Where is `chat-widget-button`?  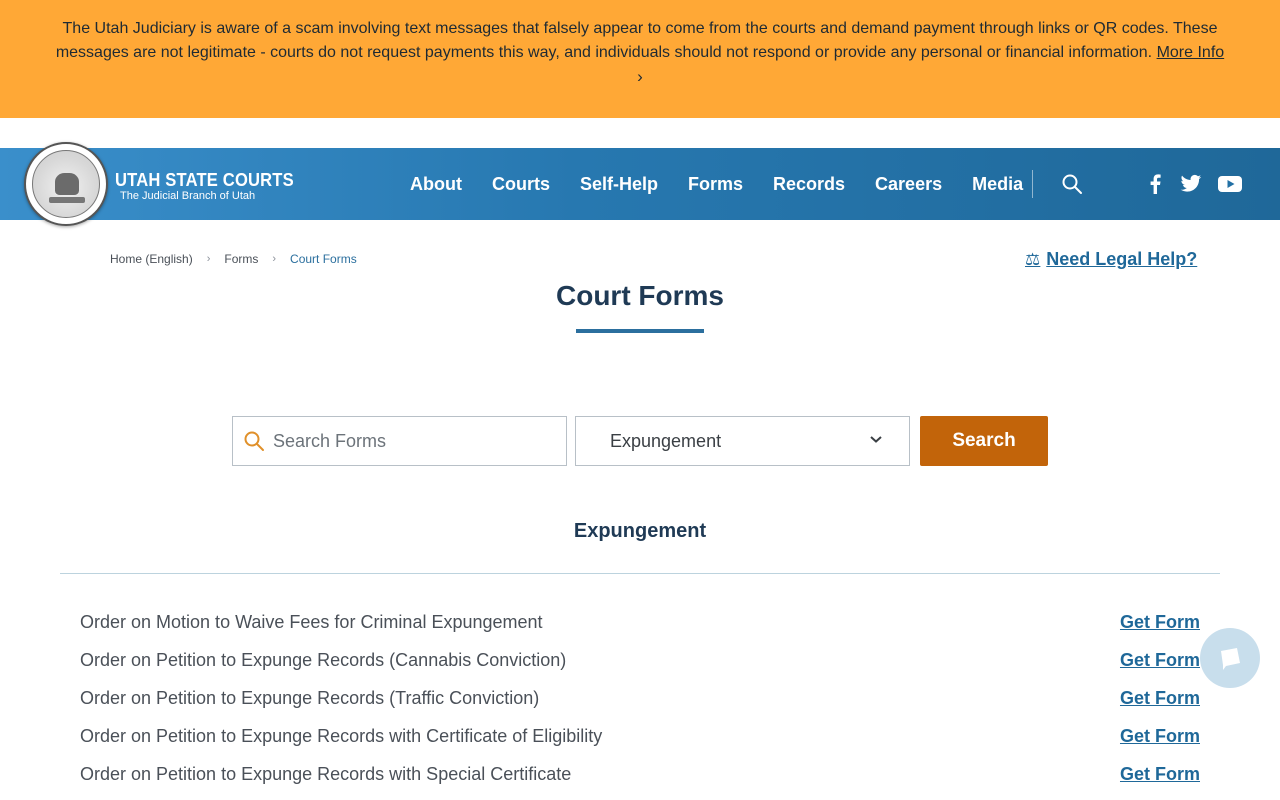
chat-widget-button is located at coordinates (1230, 658).